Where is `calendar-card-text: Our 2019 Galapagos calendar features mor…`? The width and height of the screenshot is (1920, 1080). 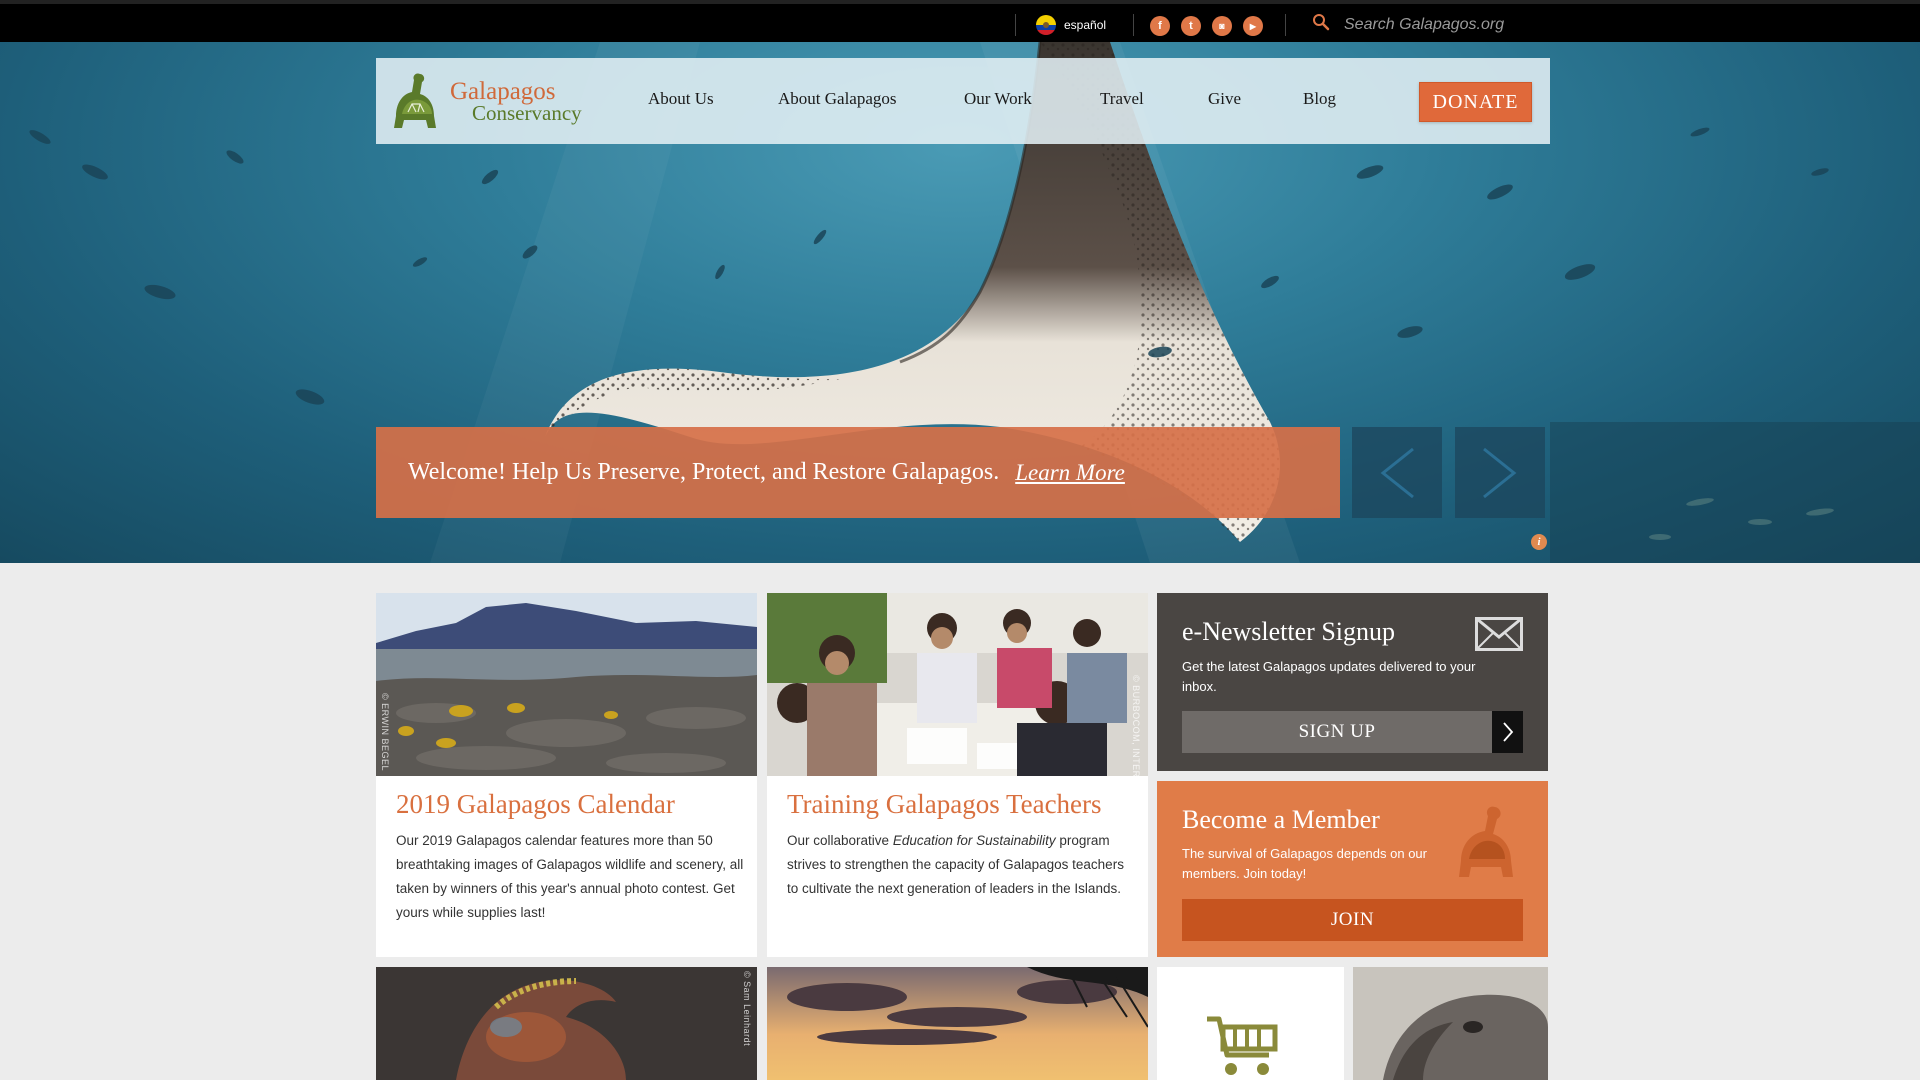 calendar-card-text: Our 2019 Galapagos calendar features mor… is located at coordinates (570, 876).